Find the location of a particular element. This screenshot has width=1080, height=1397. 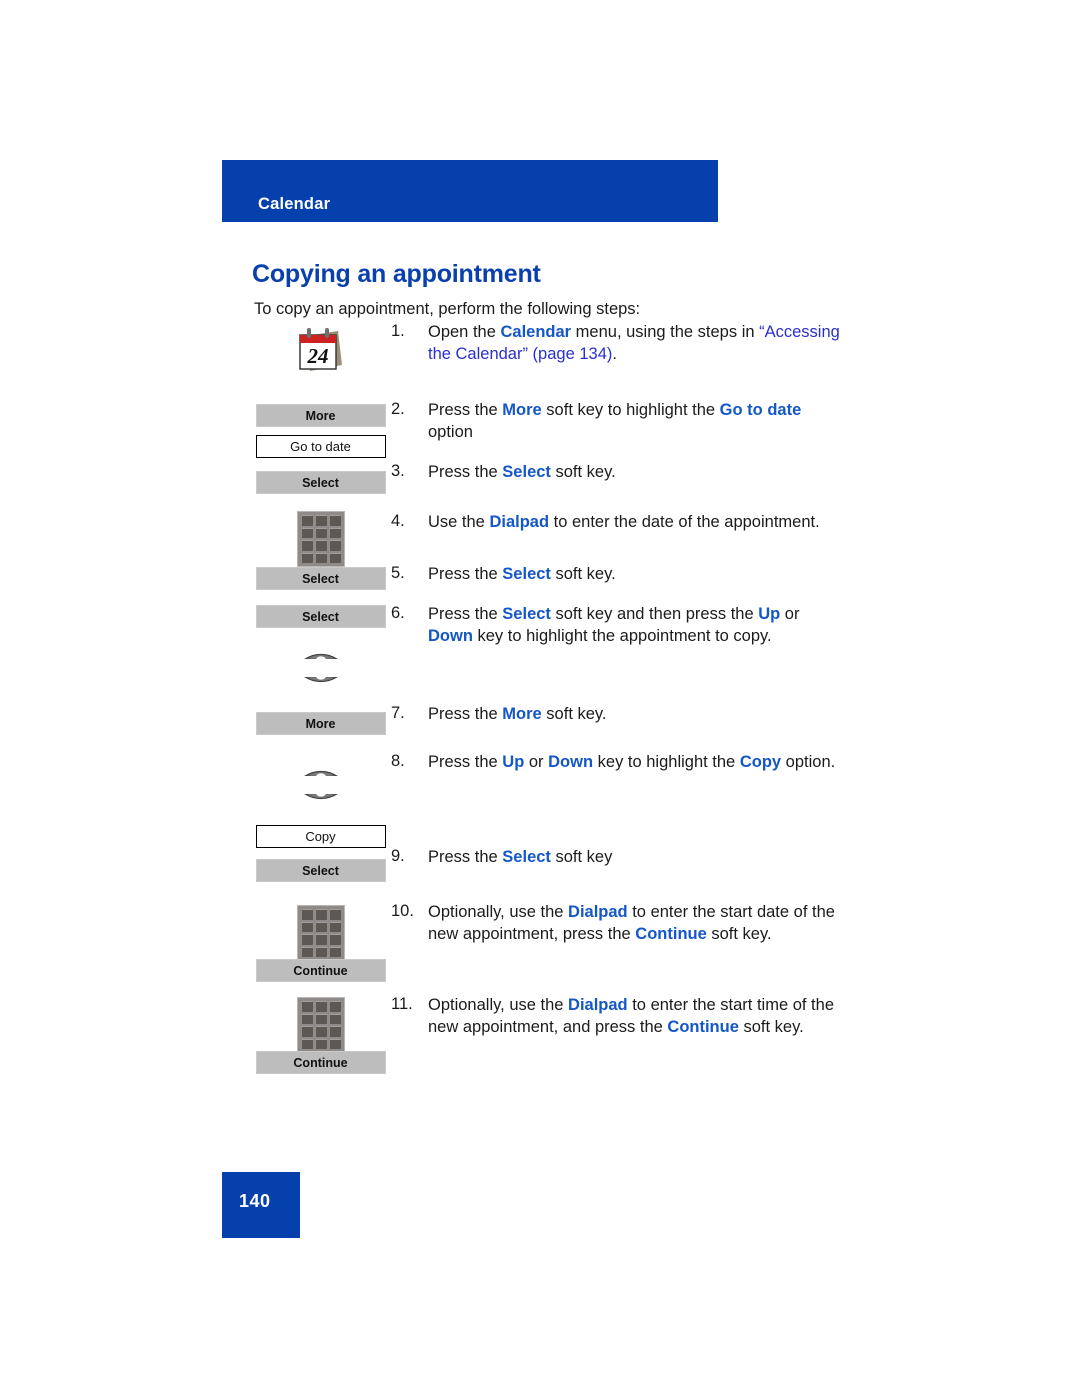

step-text-fragment: Optionally, use the is located at coordinates (498, 912).